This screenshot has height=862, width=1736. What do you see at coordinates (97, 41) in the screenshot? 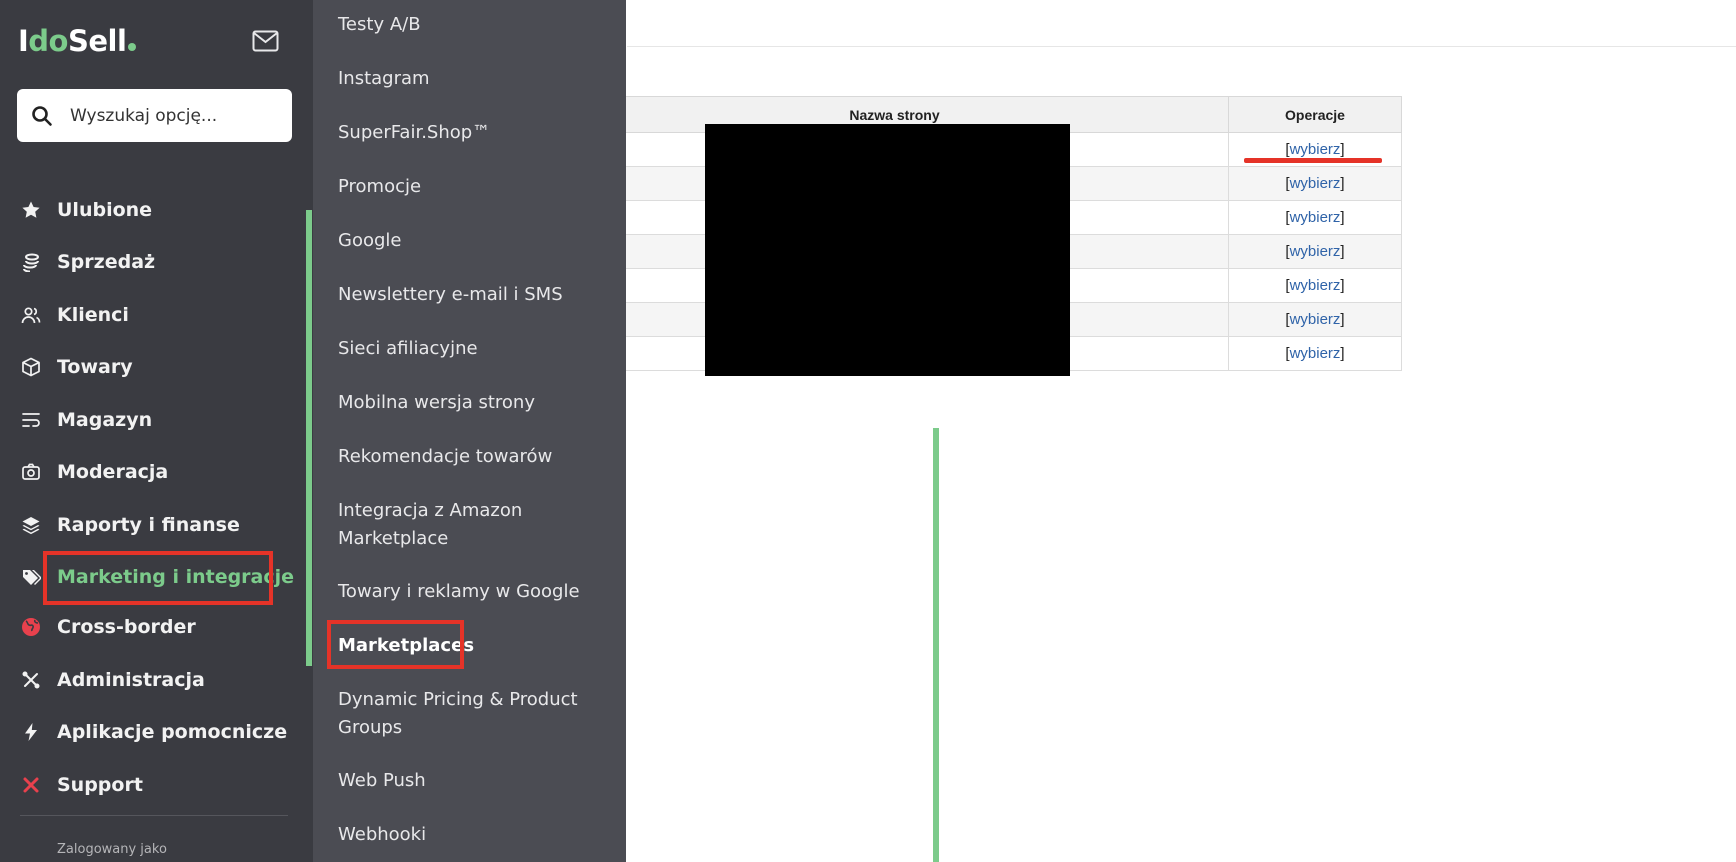
I see `logo-suffix: Sell` at bounding box center [97, 41].